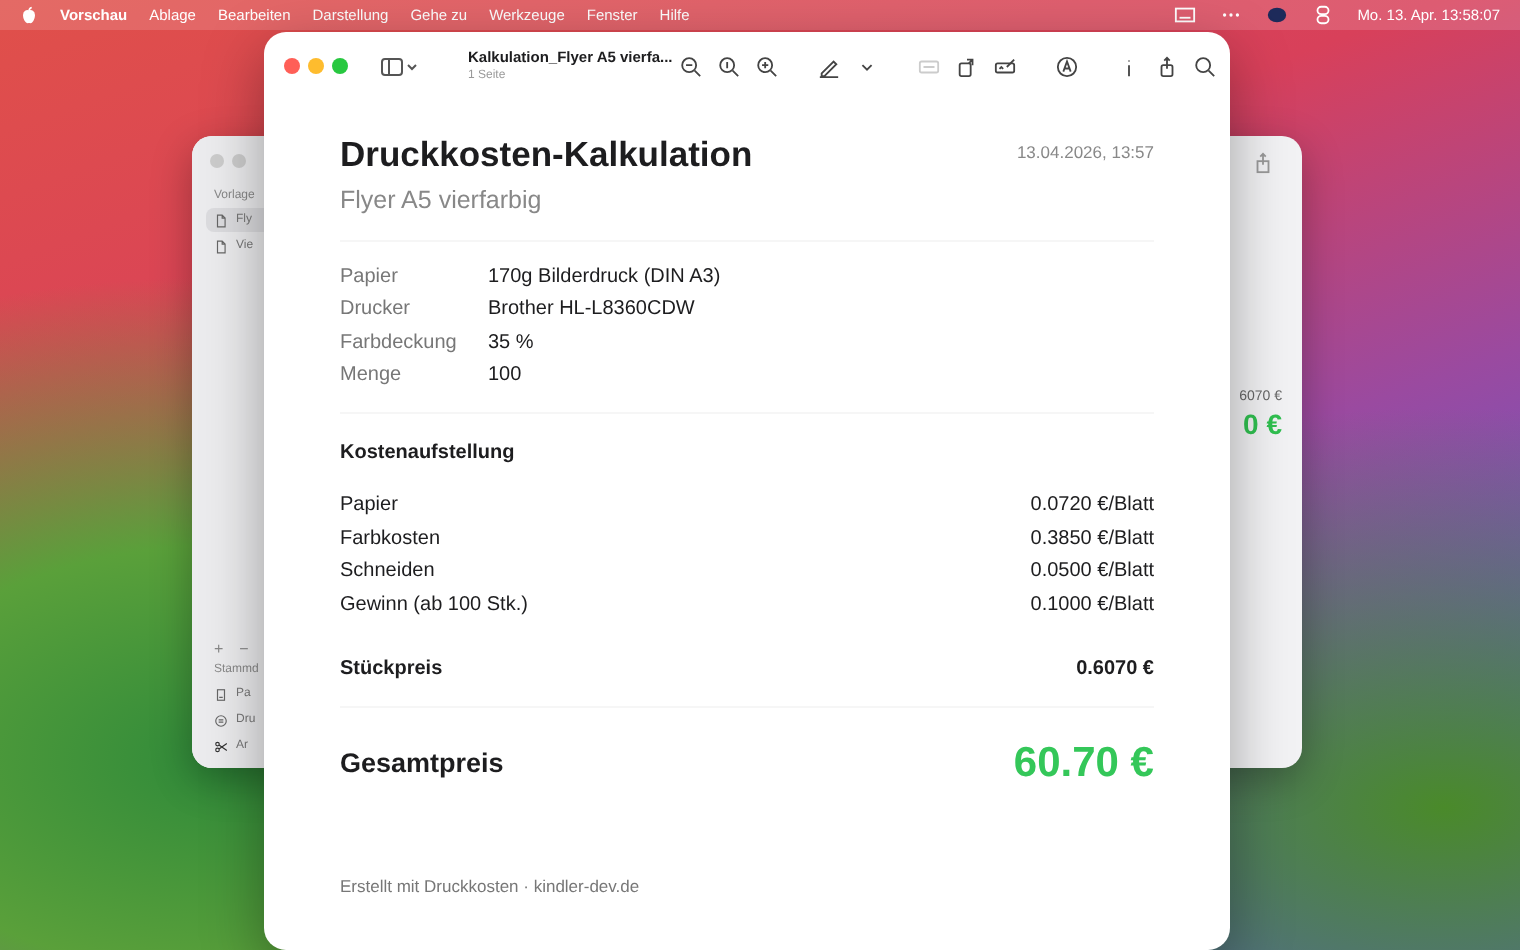 Image resolution: width=1520 pixels, height=950 pixels. What do you see at coordinates (292, 66) in the screenshot?
I see `close-button` at bounding box center [292, 66].